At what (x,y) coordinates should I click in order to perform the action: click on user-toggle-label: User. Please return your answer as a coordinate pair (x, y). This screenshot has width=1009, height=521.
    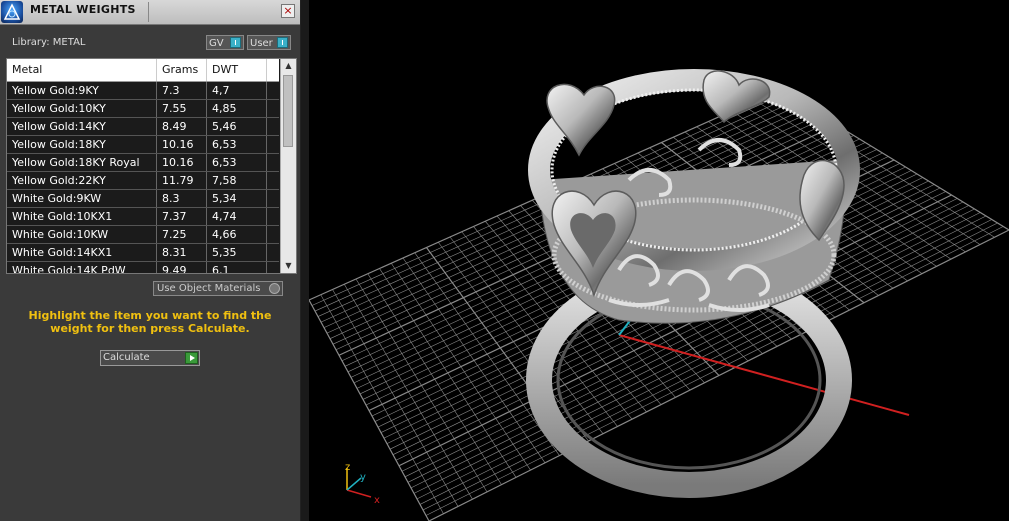
    Looking at the image, I should click on (261, 43).